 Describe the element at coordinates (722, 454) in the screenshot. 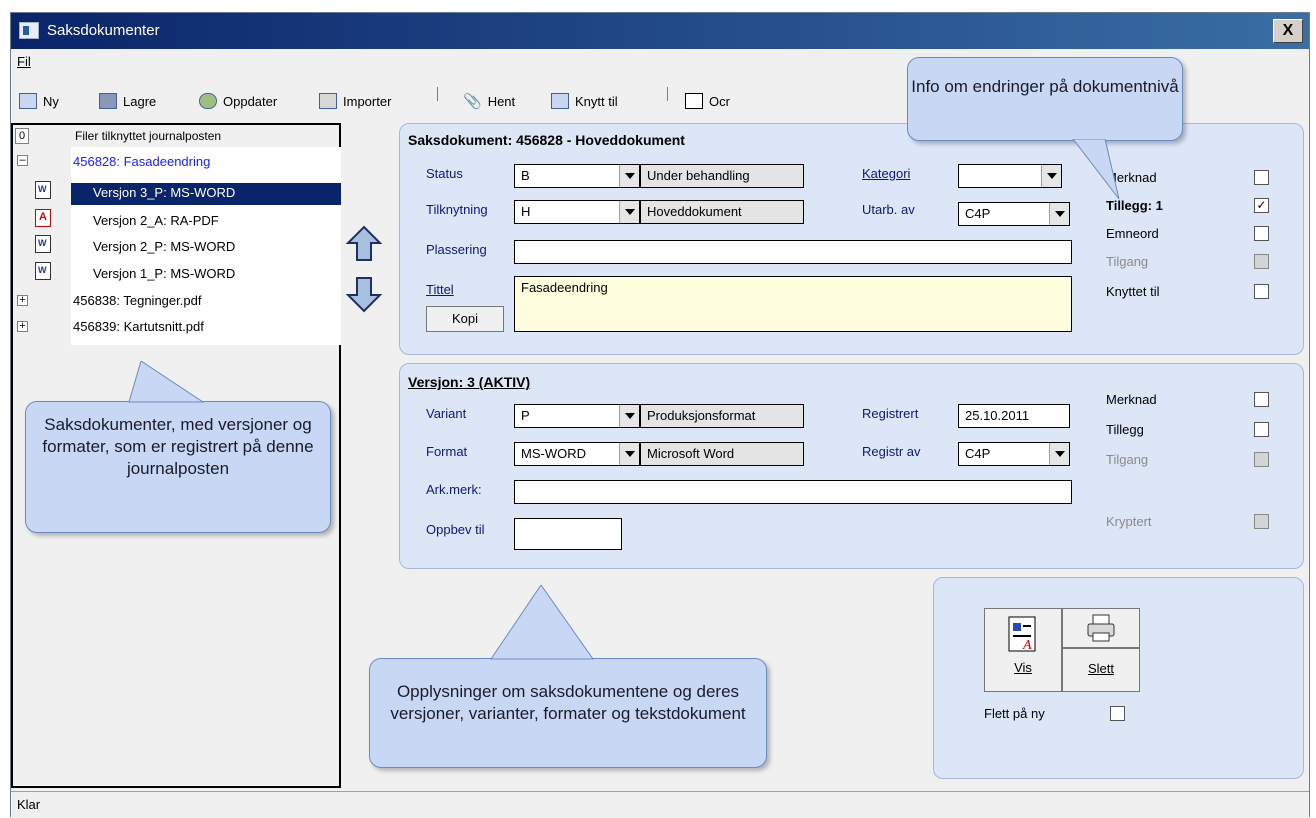

I see `format-text: Microsoft Word` at that location.